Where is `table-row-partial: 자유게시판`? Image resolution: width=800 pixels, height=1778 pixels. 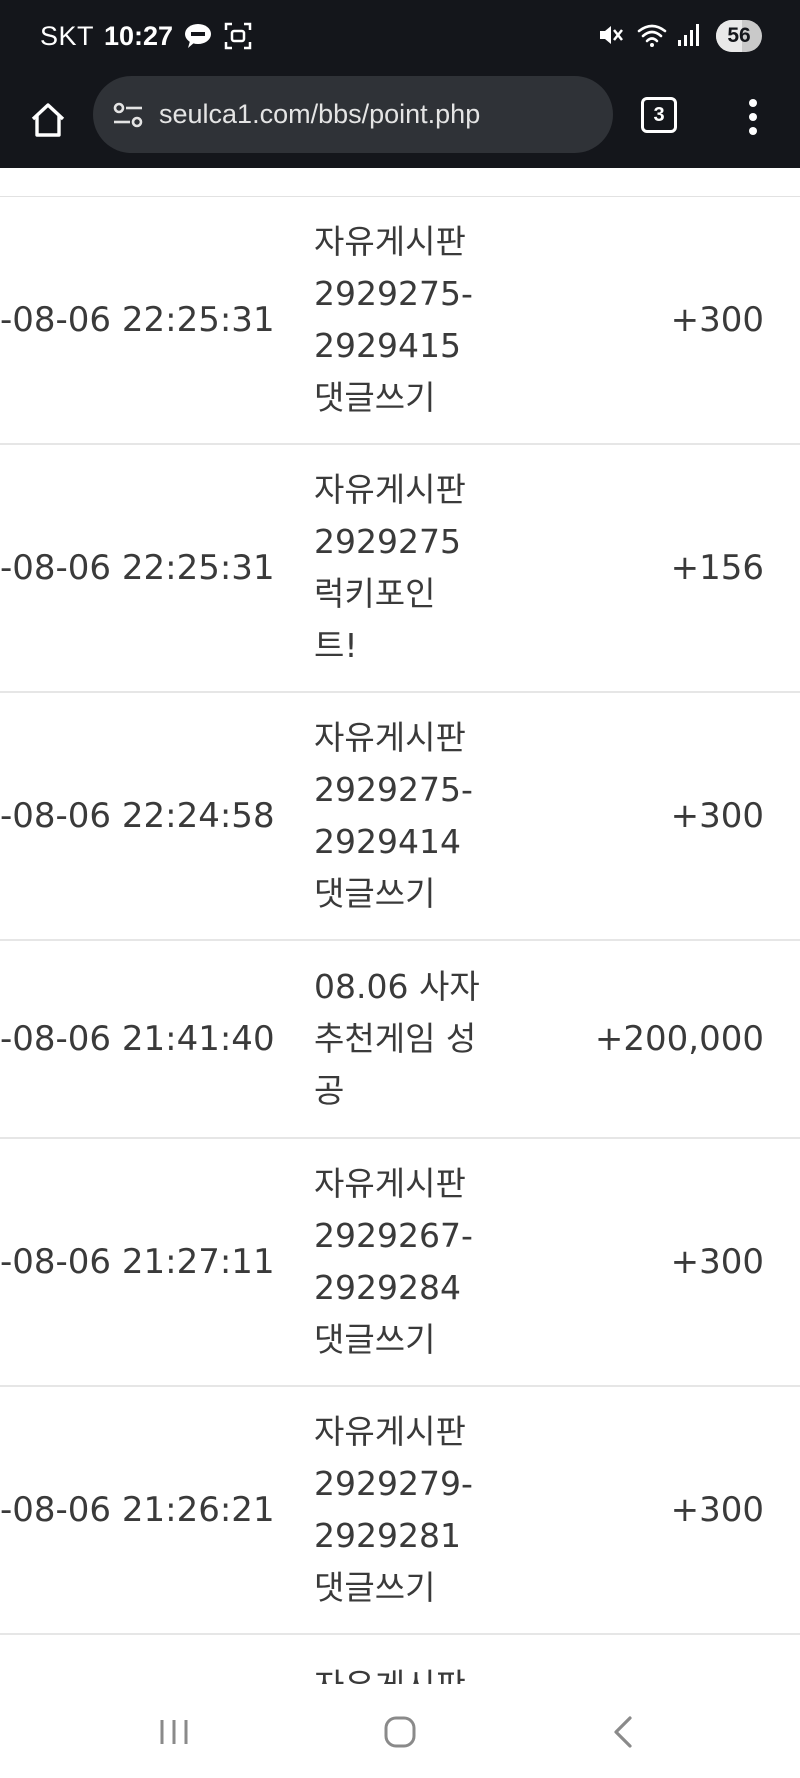 table-row-partial: 자유게시판 is located at coordinates (400, 1659).